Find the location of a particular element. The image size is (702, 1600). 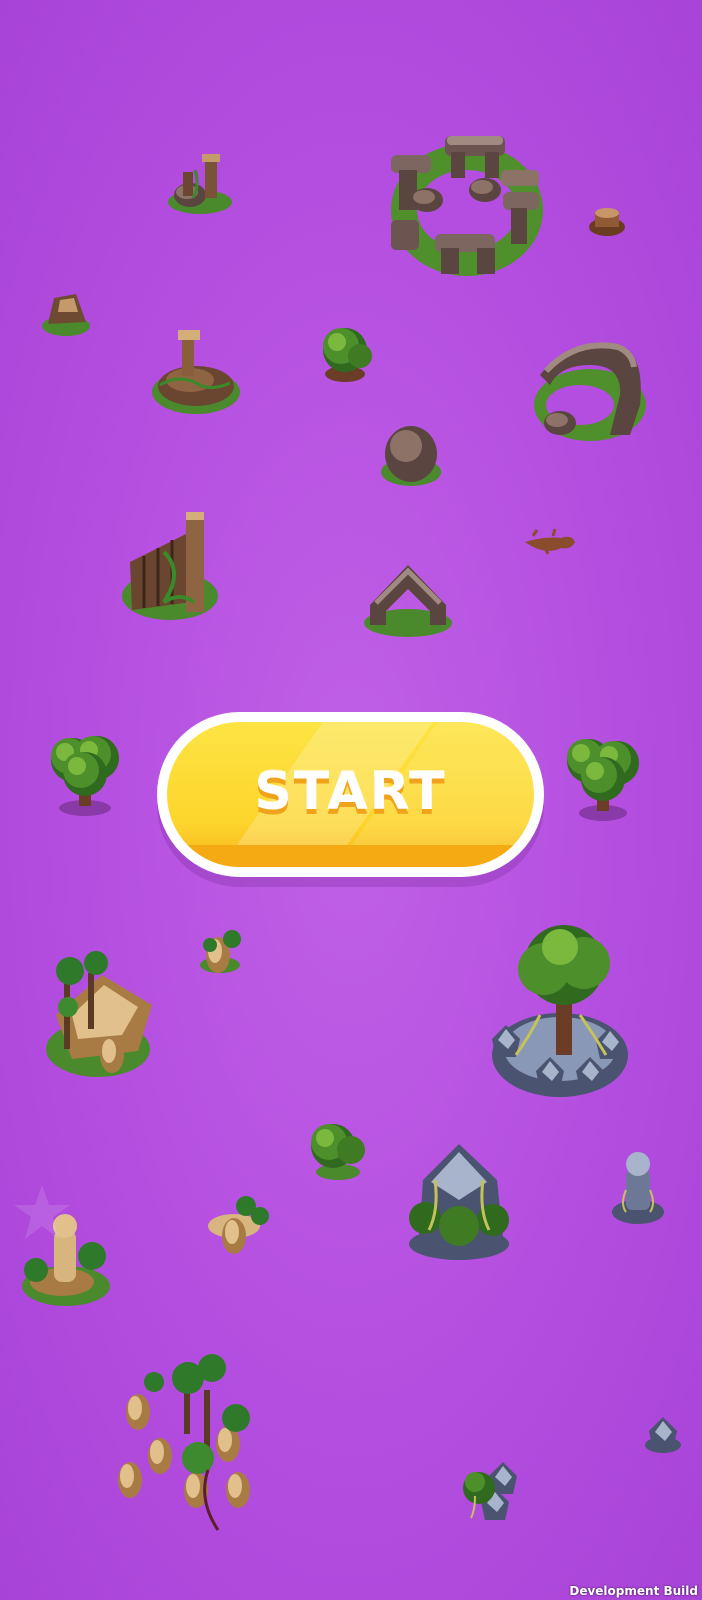

ice-rock-small is located at coordinates (665, 1437).